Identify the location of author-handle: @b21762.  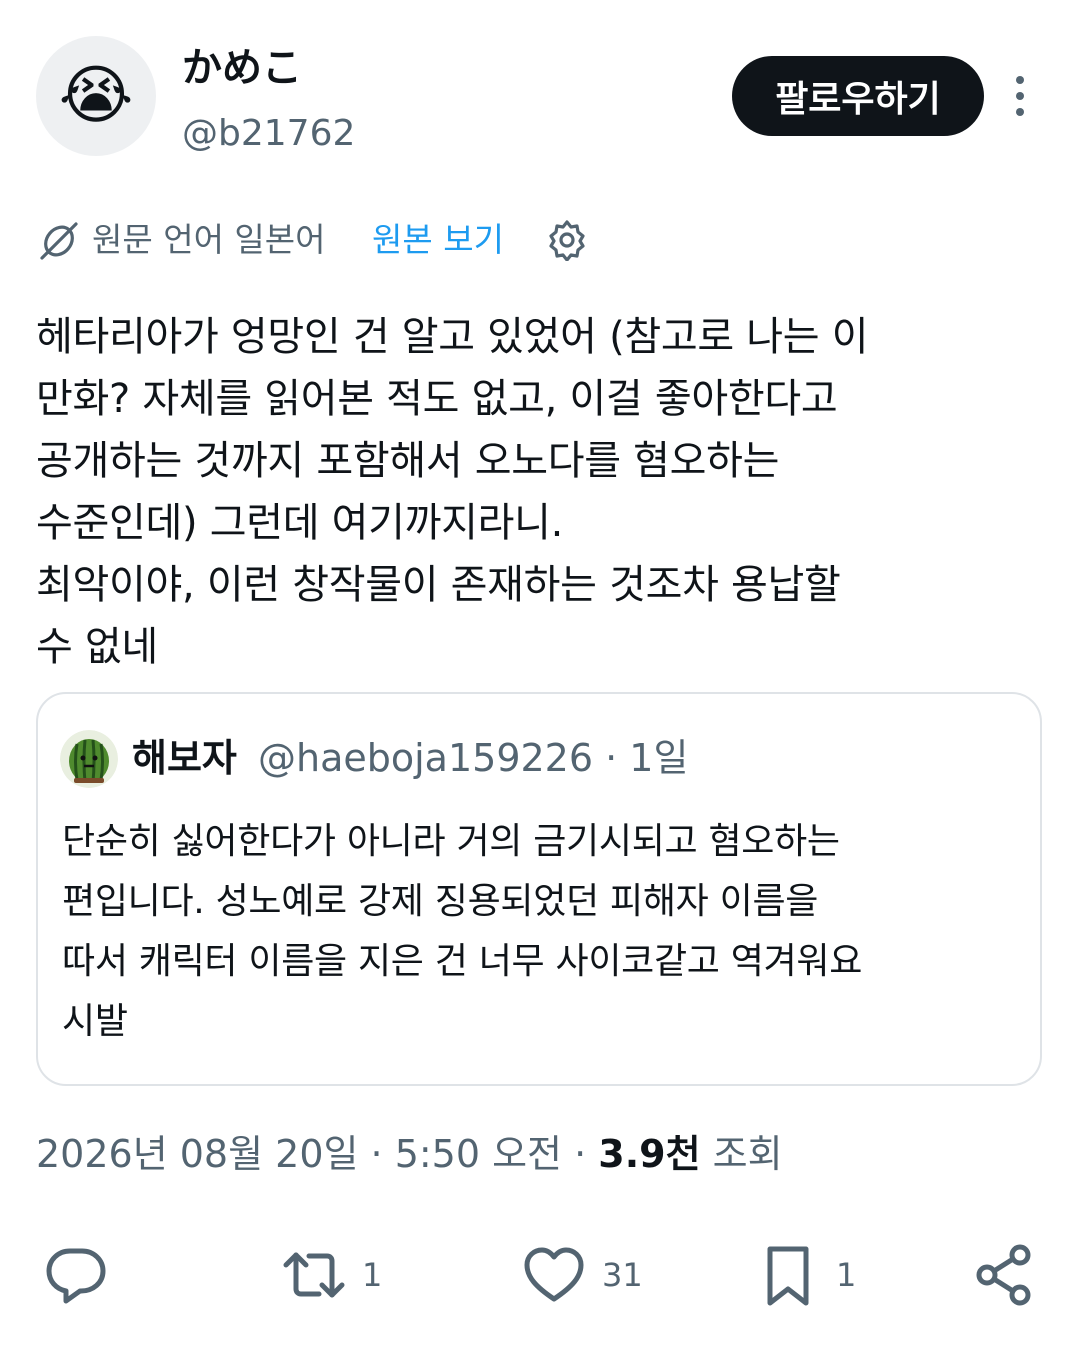
(268, 134).